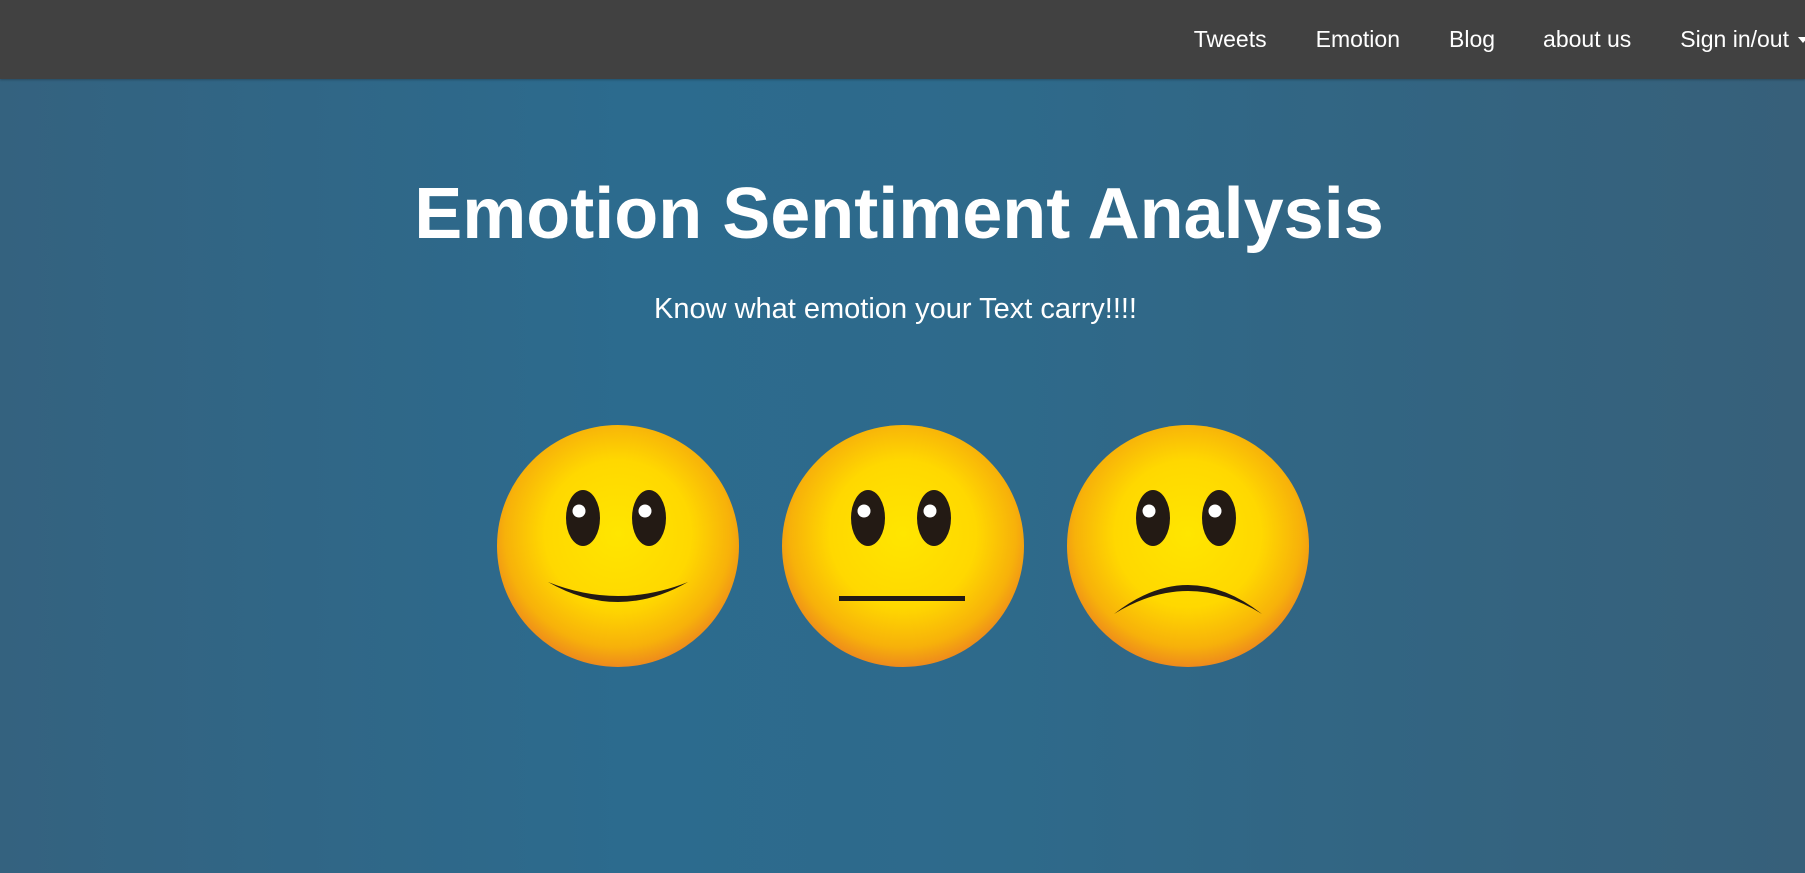 This screenshot has height=873, width=1805. What do you see at coordinates (895, 309) in the screenshot?
I see `page-subtitle: Know what emotion your Text carry!!!!` at bounding box center [895, 309].